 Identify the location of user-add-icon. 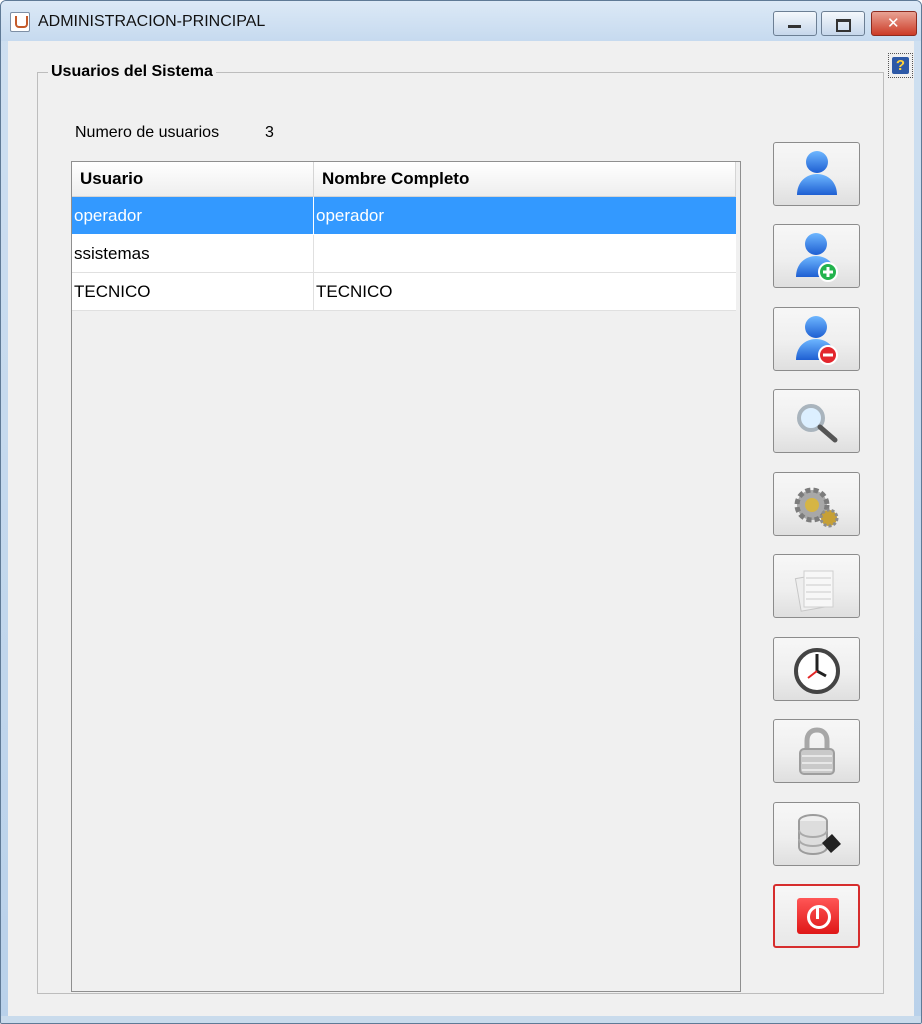
(817, 257).